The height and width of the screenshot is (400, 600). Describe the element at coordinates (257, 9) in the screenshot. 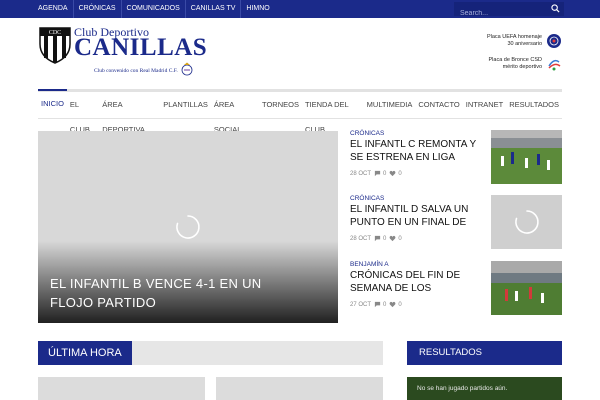

I see `top-nav-himno: HIMNO` at that location.